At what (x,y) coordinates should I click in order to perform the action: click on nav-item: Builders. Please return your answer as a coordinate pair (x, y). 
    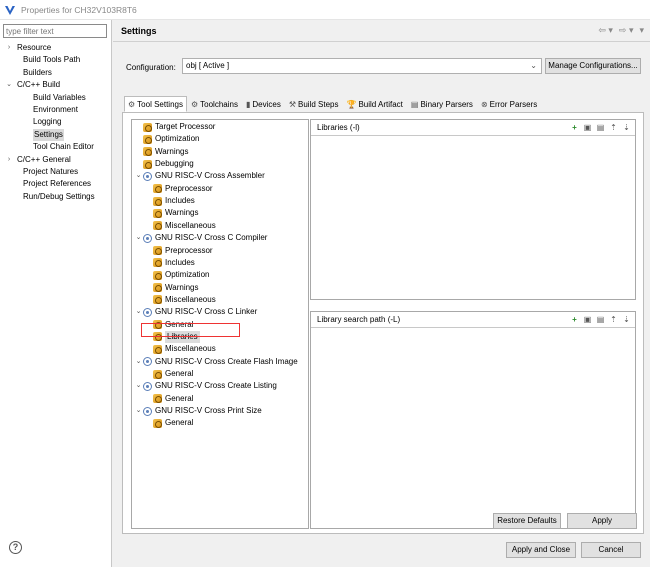
    Looking at the image, I should click on (56, 73).